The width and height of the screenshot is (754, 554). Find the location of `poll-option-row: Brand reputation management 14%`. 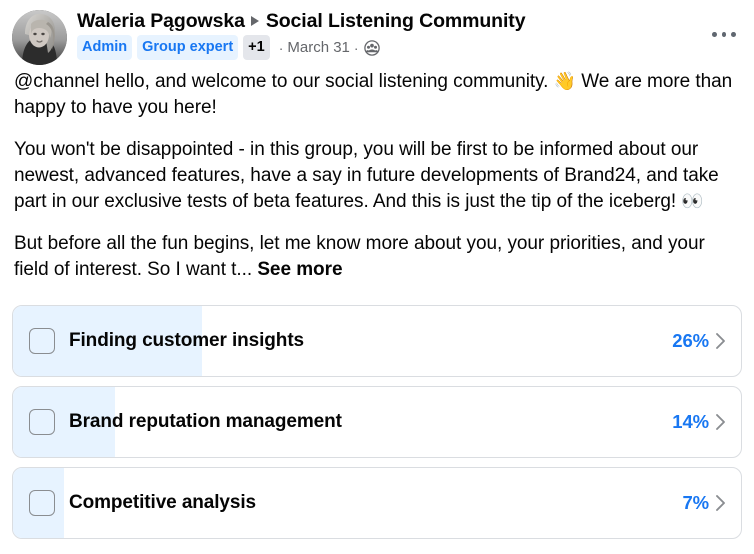

poll-option-row: Brand reputation management 14% is located at coordinates (377, 422).